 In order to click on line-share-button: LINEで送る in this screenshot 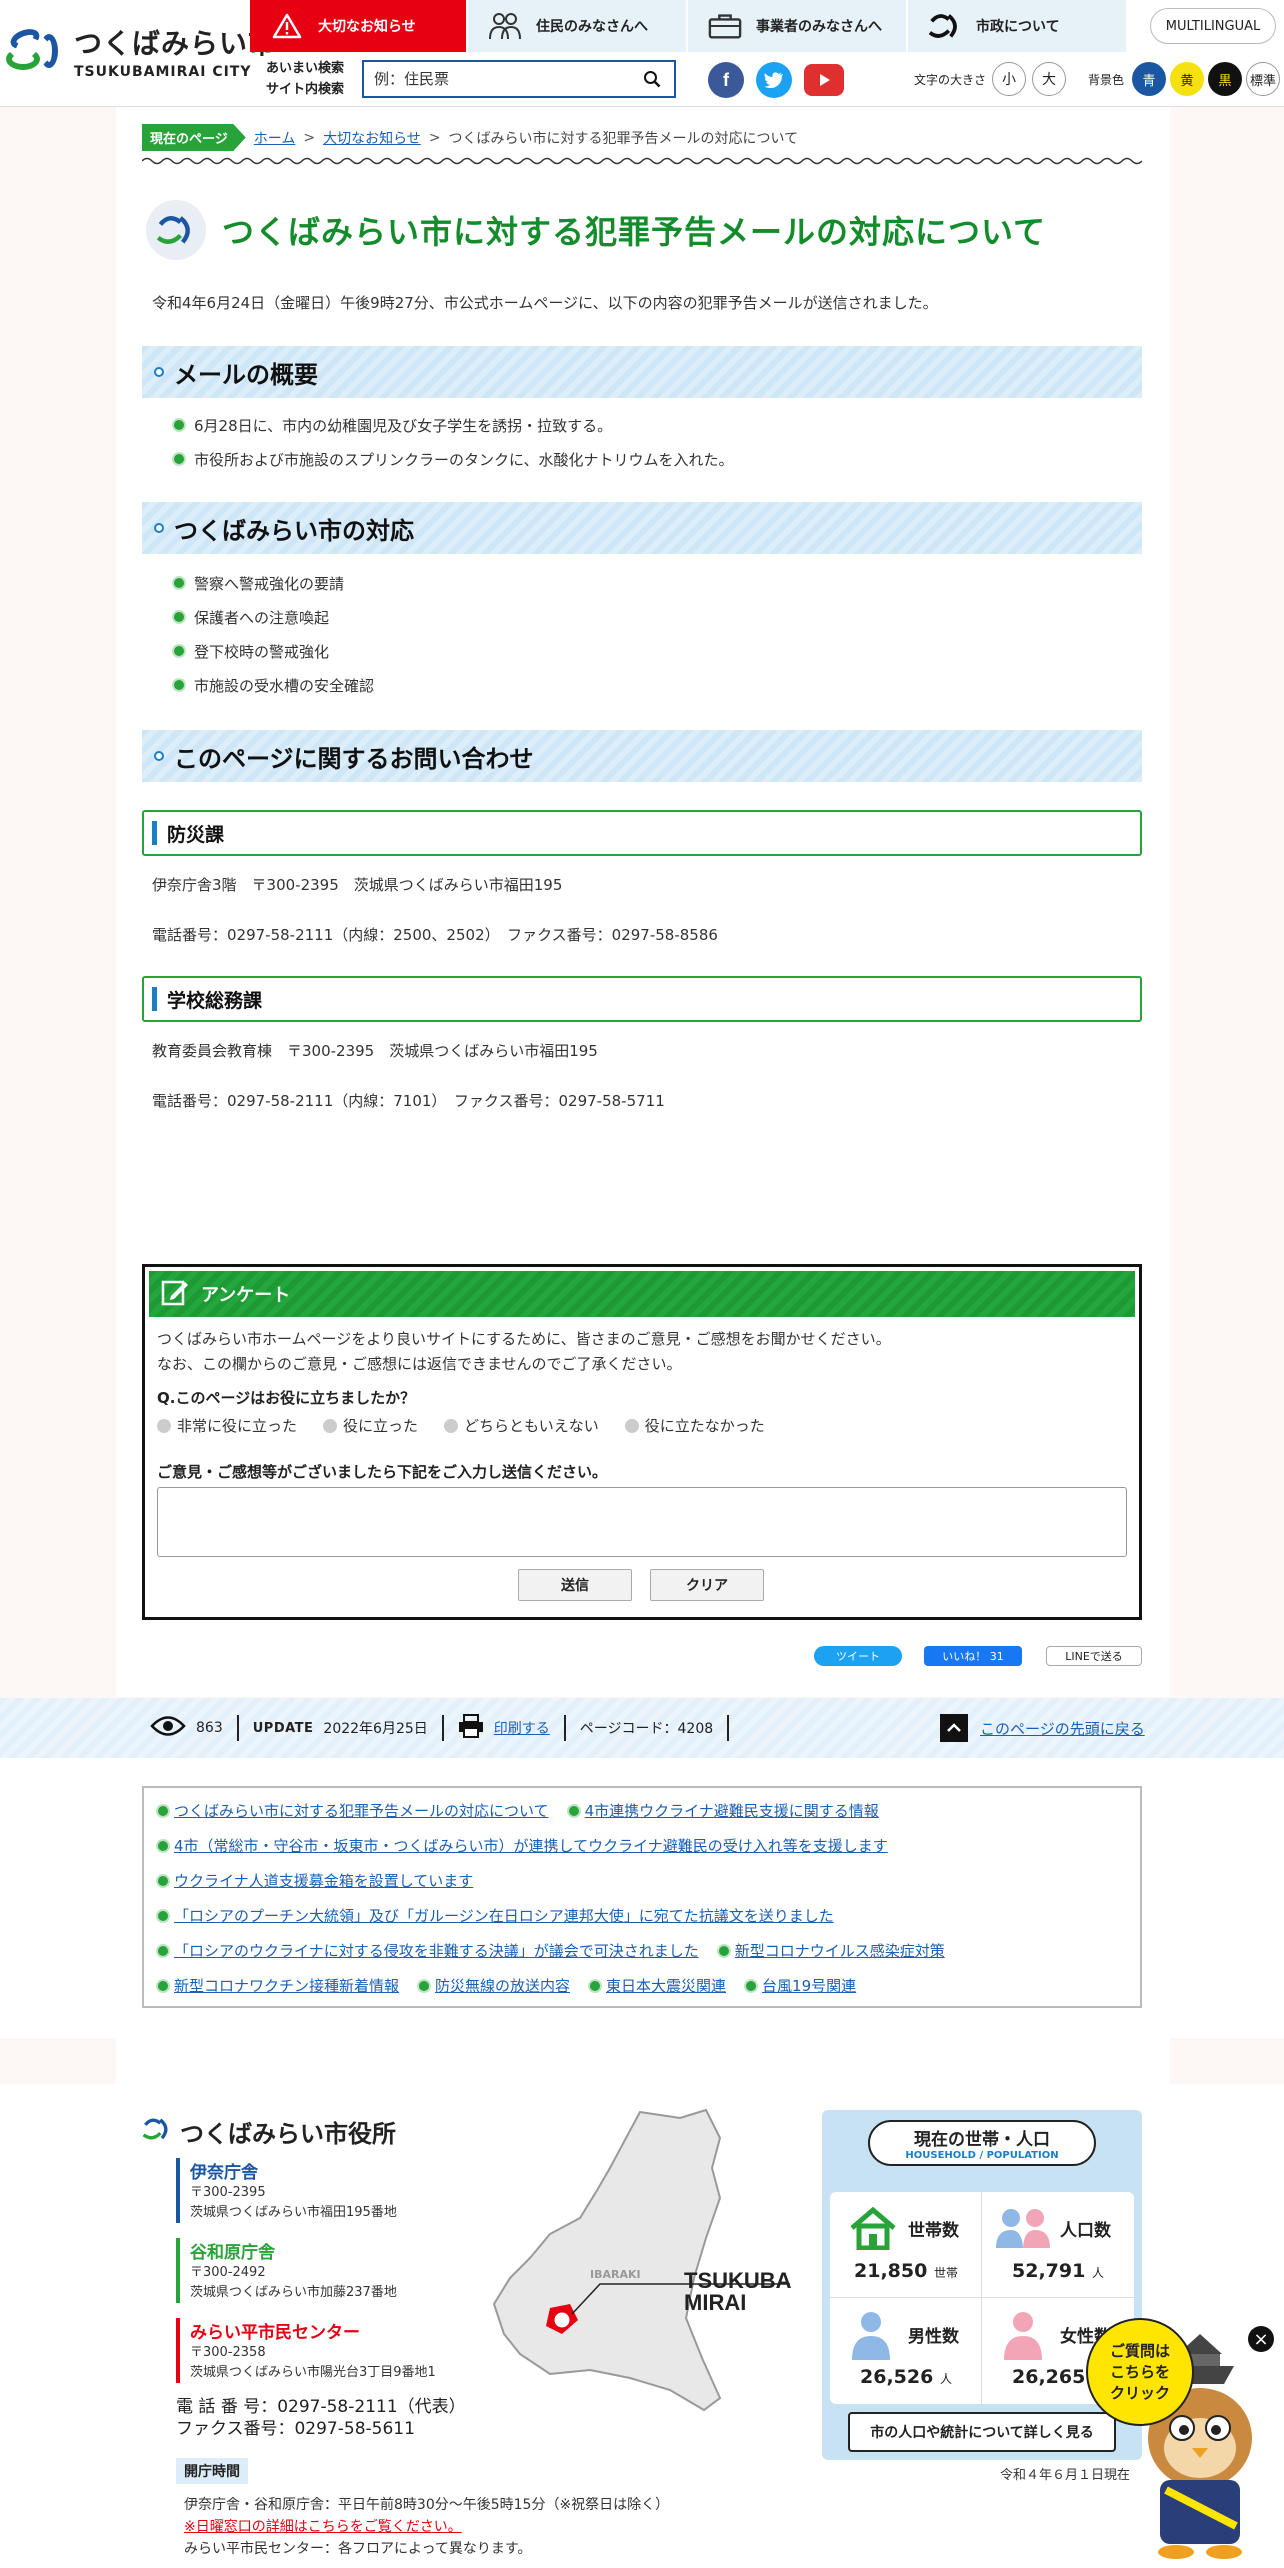, I will do `click(1094, 1656)`.